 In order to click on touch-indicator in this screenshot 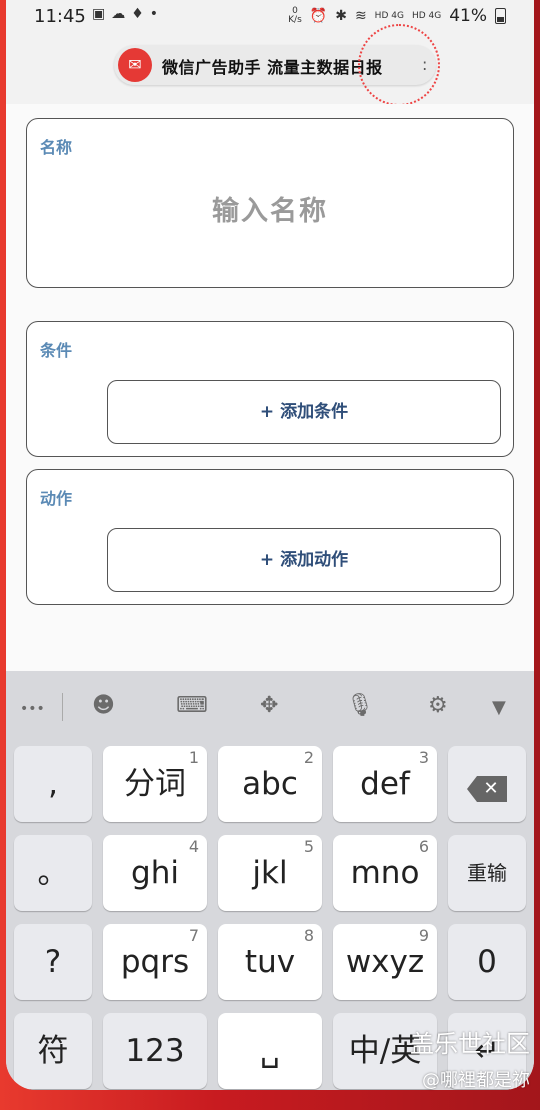, I will do `click(399, 65)`.